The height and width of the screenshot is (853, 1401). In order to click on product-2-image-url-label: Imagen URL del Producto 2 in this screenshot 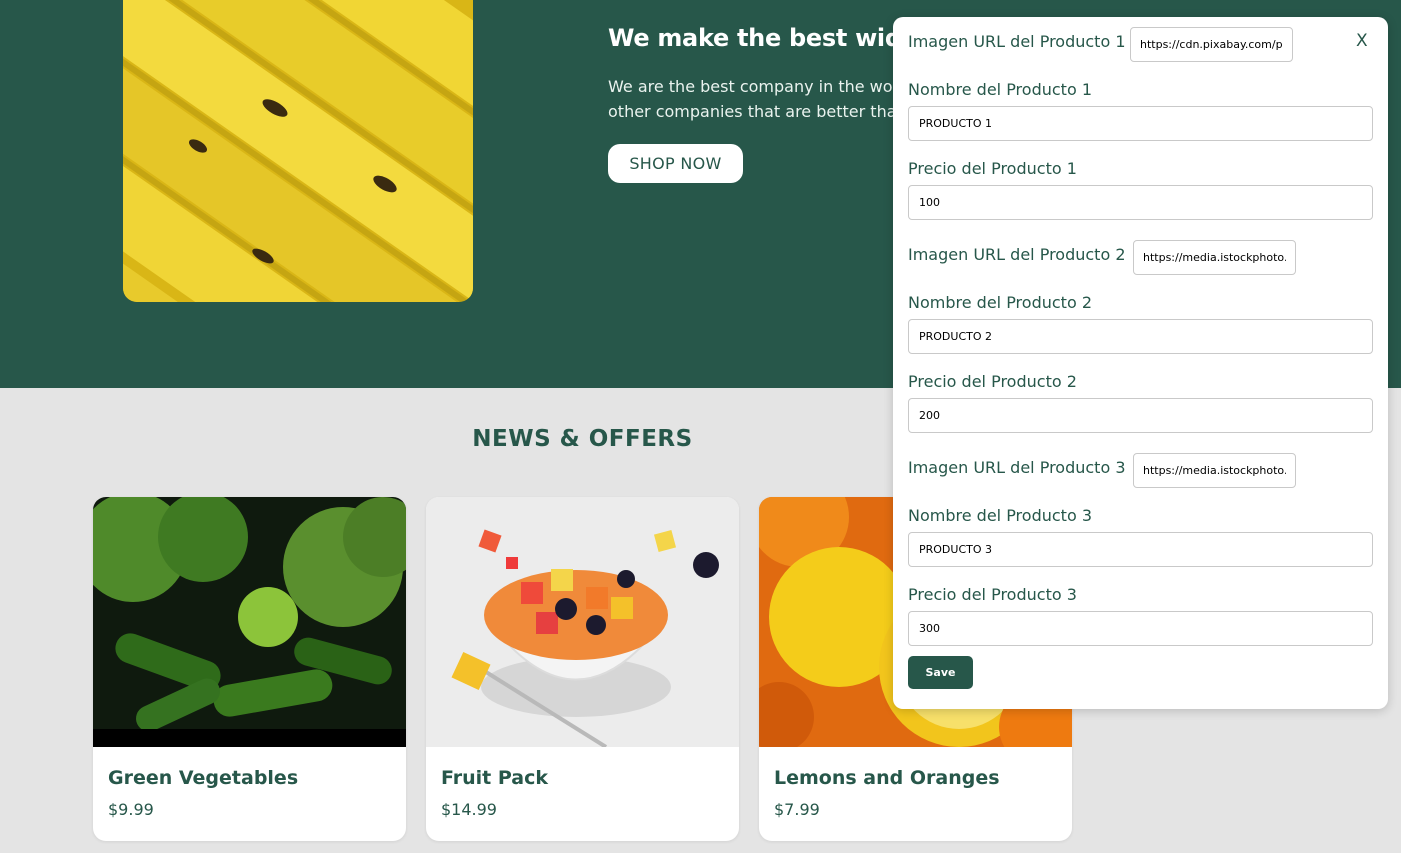, I will do `click(1017, 254)`.